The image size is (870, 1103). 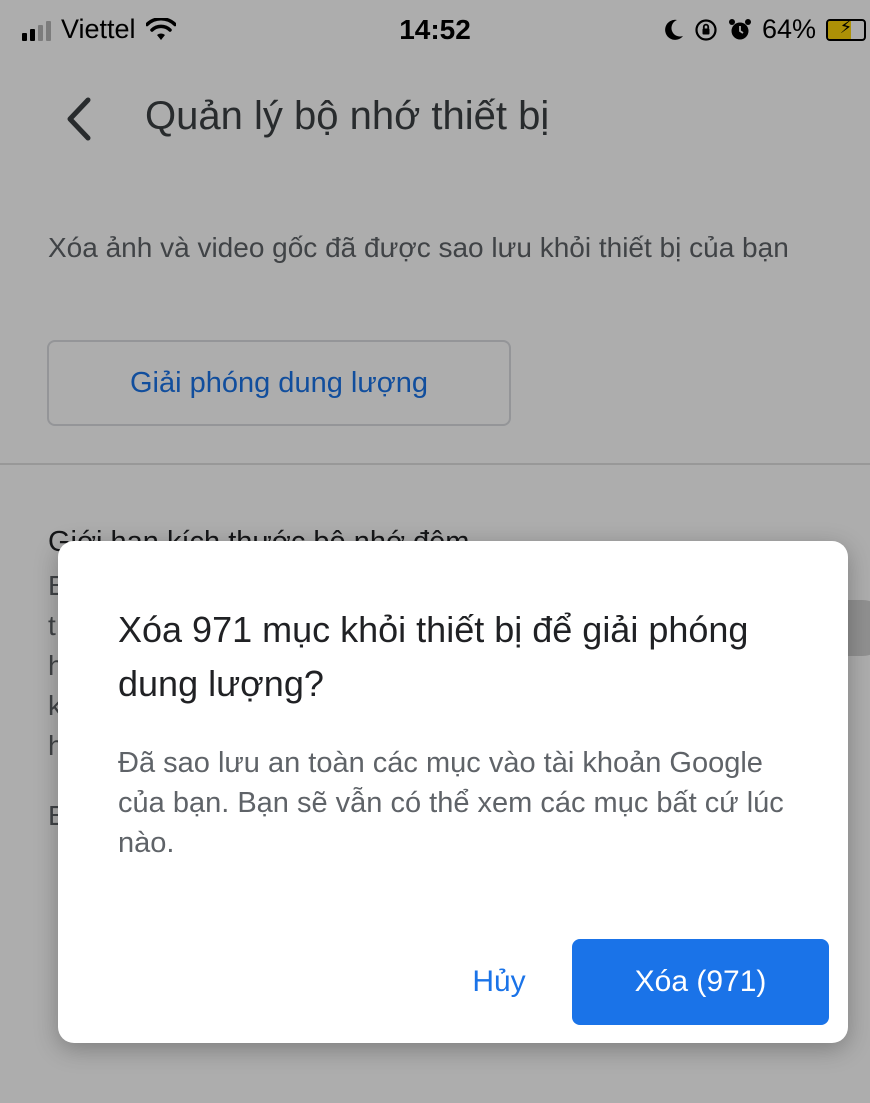 I want to click on cancel-button: Hủy, so click(x=499, y=982).